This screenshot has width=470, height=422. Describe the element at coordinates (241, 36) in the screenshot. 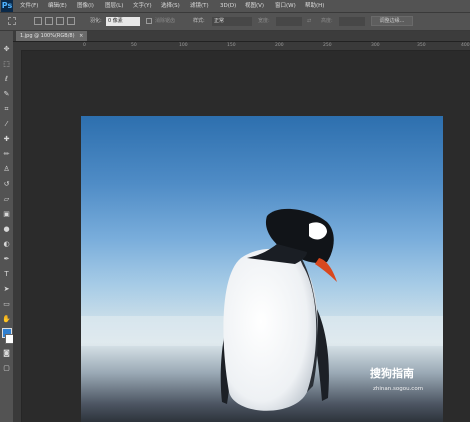

I see `document-tab-bar: 1.jpg @ 100%(RGB/8) ×` at that location.